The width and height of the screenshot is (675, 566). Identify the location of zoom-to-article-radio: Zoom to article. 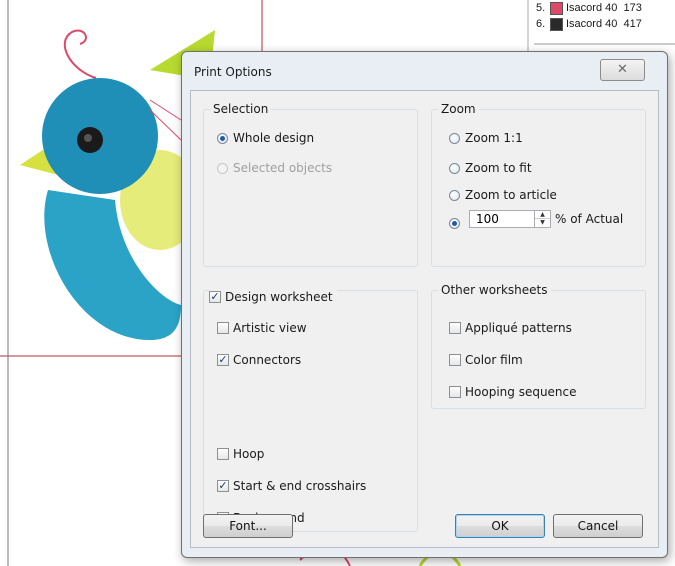
(503, 195).